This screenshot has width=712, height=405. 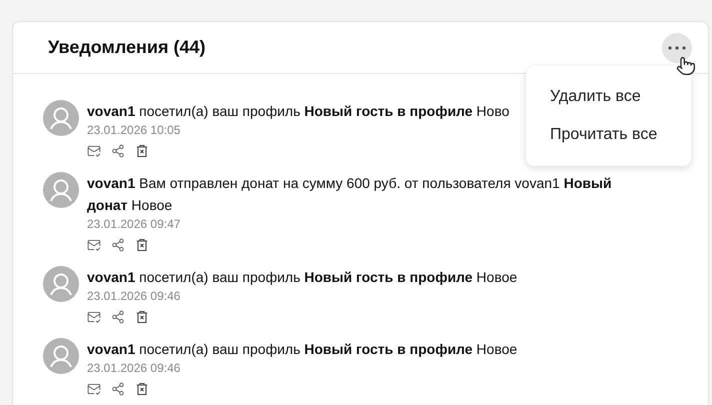 What do you see at coordinates (350, 194) in the screenshot?
I see `notification-text: vovan1 Вам отправлен донат на сумму 600 руб. от пользователя vovan1 Новый донат Новое` at bounding box center [350, 194].